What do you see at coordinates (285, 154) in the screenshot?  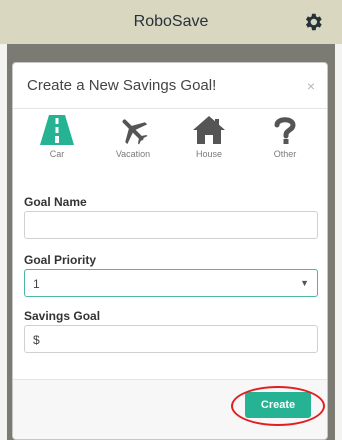 I see `goal-type-label: Other` at bounding box center [285, 154].